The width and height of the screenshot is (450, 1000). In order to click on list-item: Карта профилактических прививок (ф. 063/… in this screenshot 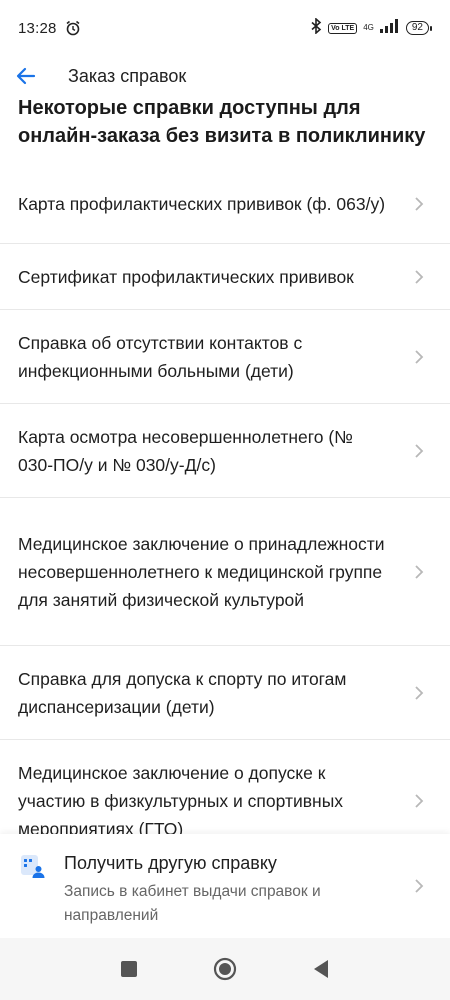, I will do `click(225, 204)`.